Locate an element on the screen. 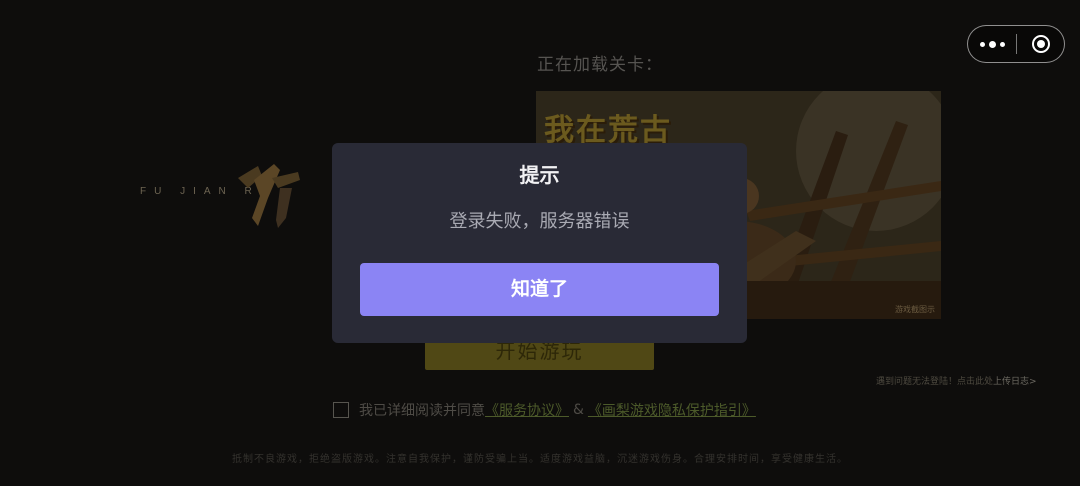 Image resolution: width=1080 pixels, height=486 pixels. dialog-title: 提示 is located at coordinates (539, 175).